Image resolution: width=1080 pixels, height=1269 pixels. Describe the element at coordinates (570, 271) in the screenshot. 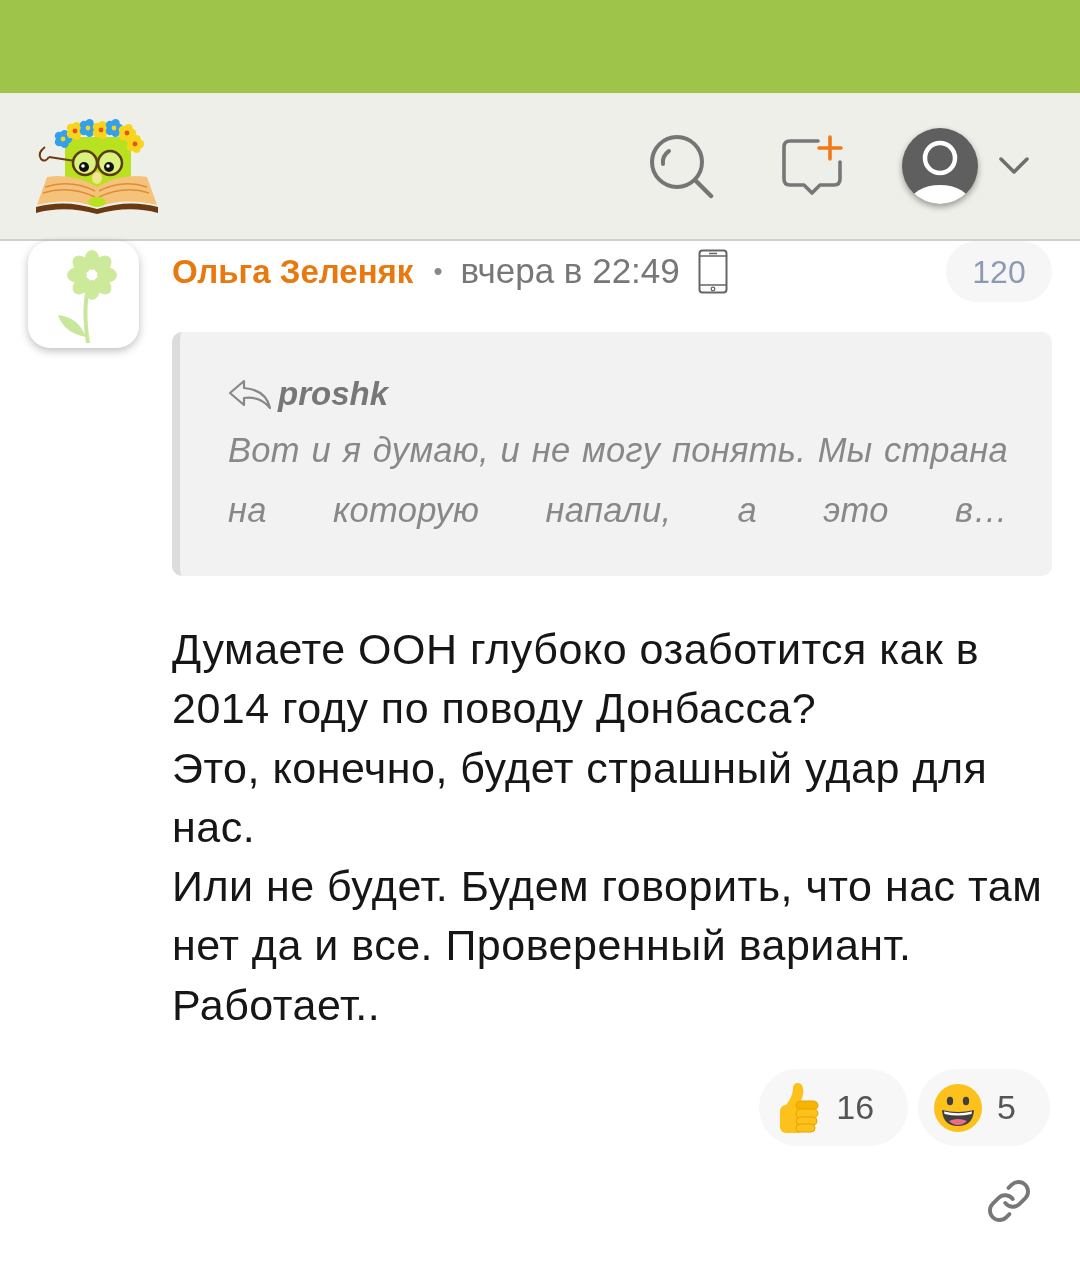

I see `comment-time: вчера в 22:49` at that location.